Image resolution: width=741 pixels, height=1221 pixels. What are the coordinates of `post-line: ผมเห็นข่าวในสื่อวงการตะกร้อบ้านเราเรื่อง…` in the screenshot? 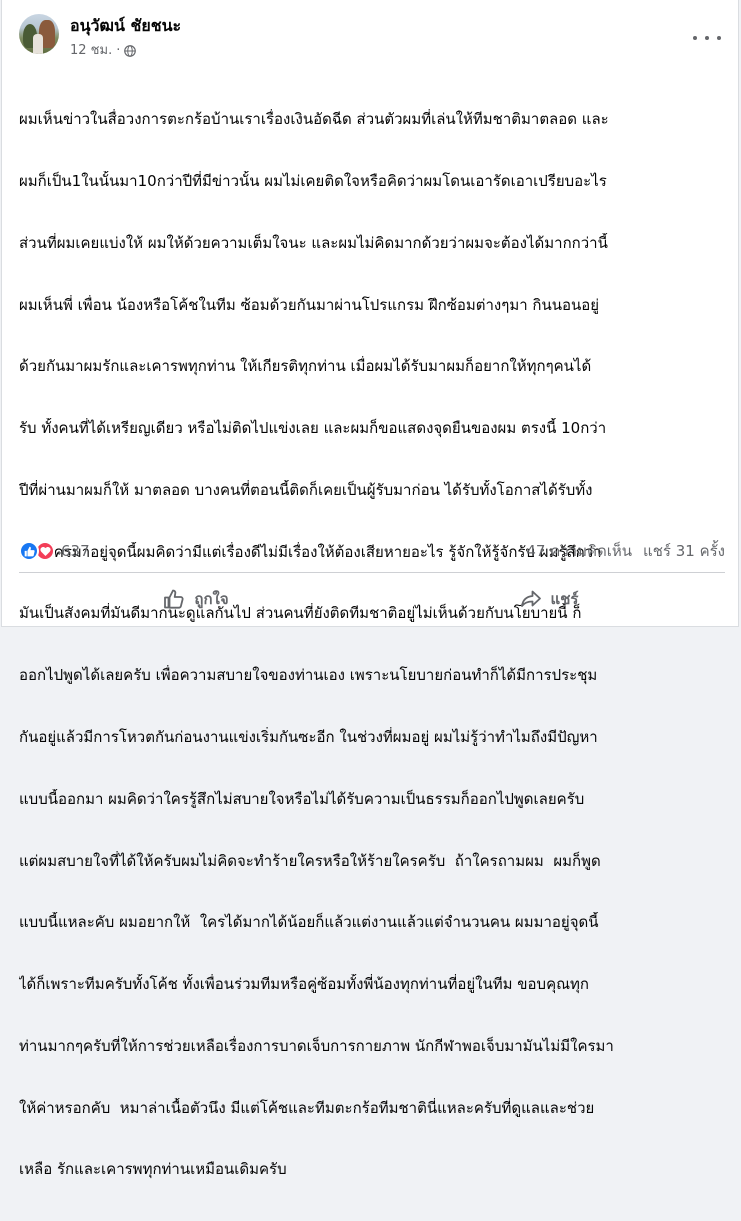 It's located at (314, 119).